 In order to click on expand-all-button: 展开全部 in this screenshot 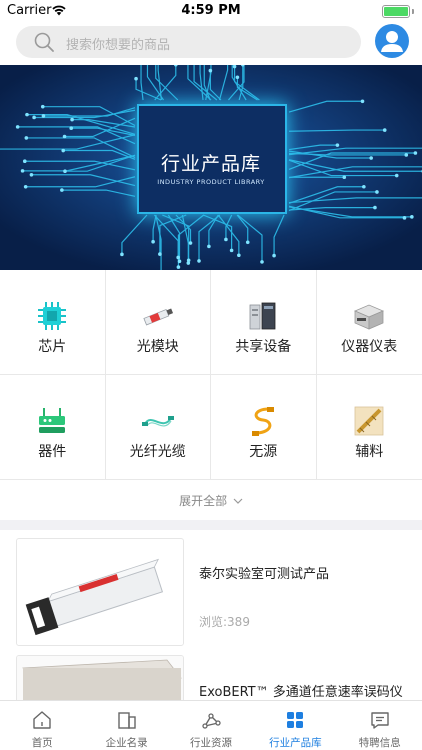, I will do `click(211, 501)`.